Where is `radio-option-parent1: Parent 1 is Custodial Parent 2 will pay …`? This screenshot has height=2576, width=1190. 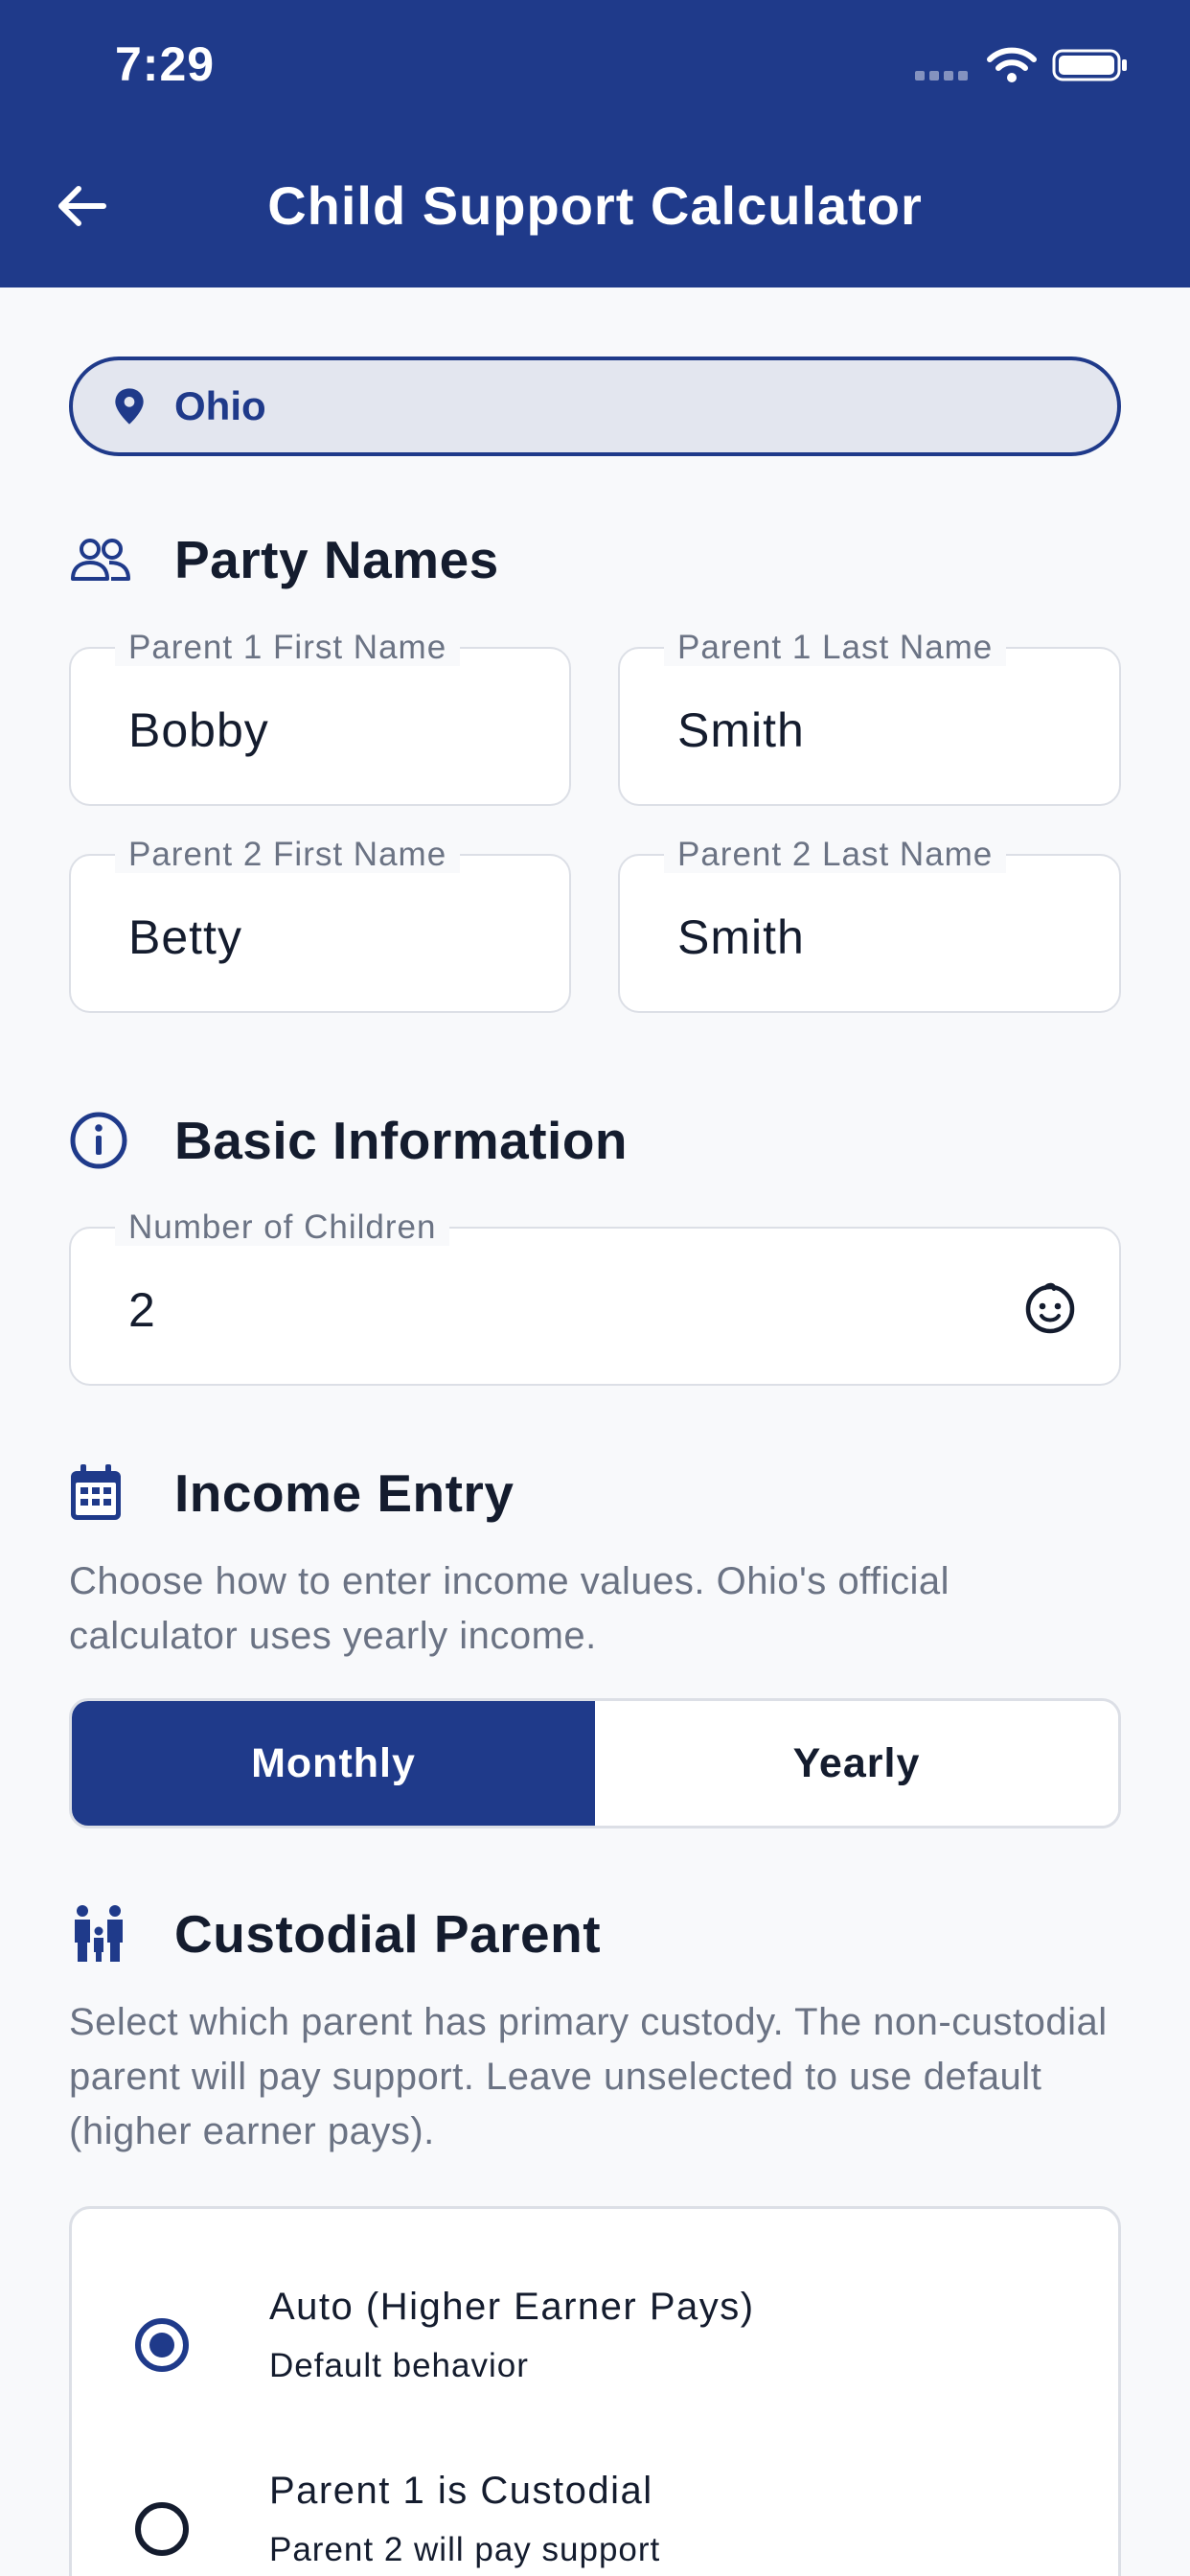 radio-option-parent1: Parent 1 is Custodial Parent 2 will pay … is located at coordinates (595, 2513).